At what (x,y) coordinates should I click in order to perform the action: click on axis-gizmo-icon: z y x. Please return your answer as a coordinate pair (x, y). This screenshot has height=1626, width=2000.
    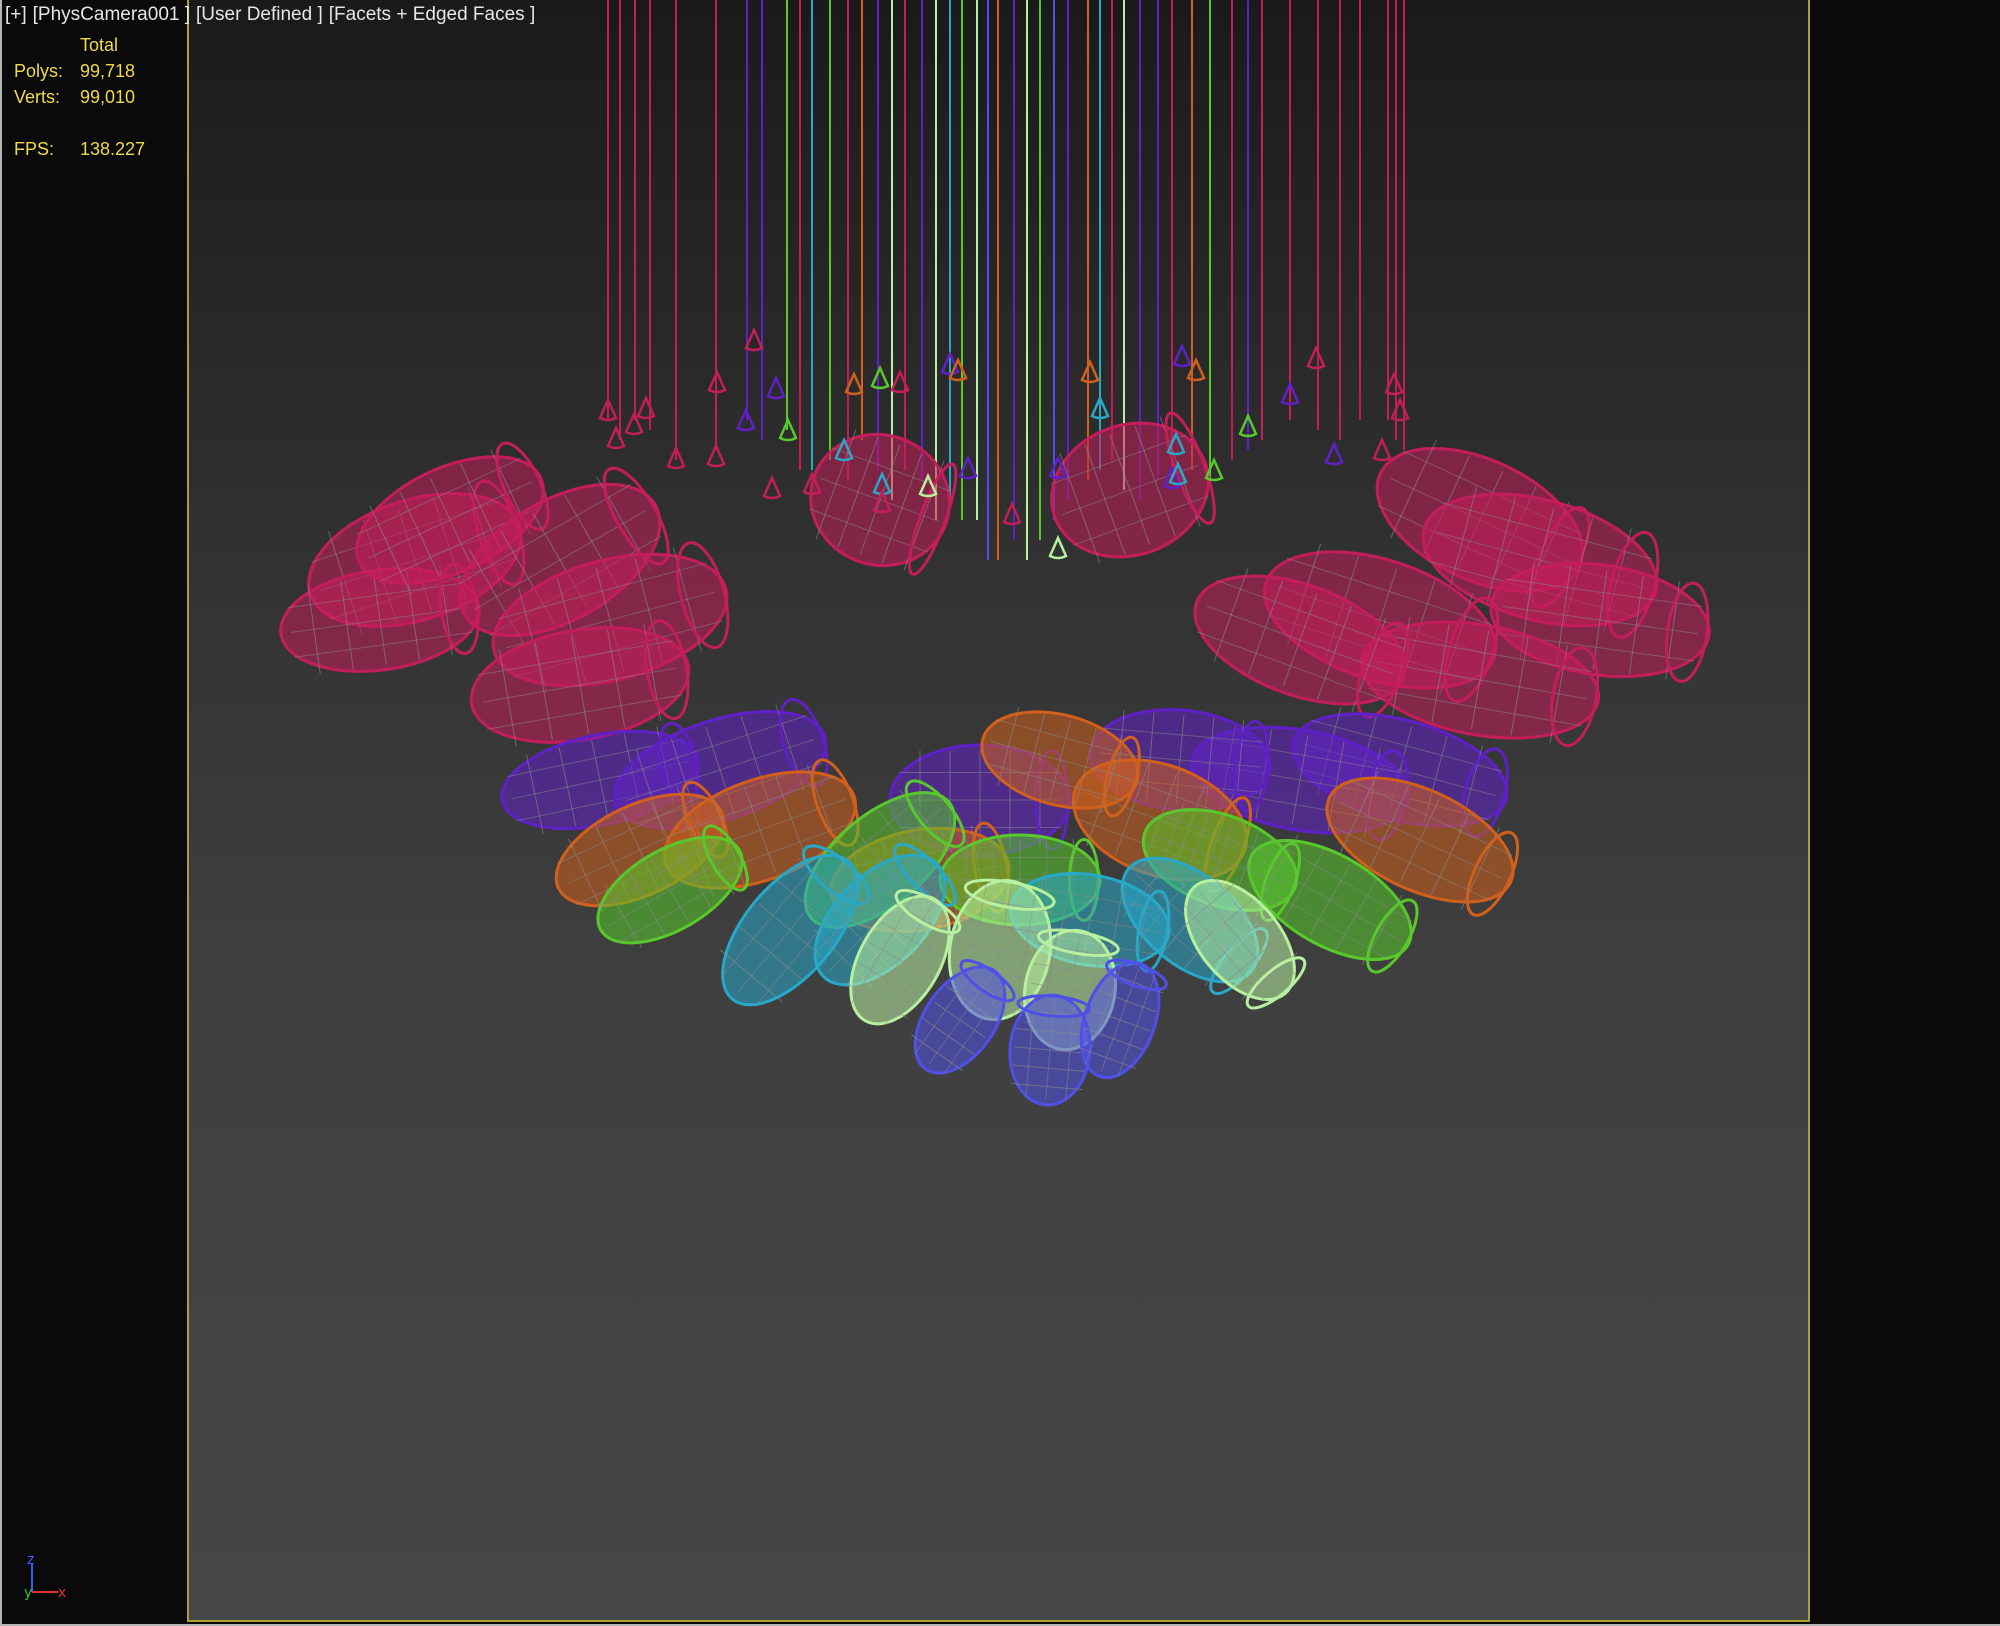
    Looking at the image, I should click on (45, 1576).